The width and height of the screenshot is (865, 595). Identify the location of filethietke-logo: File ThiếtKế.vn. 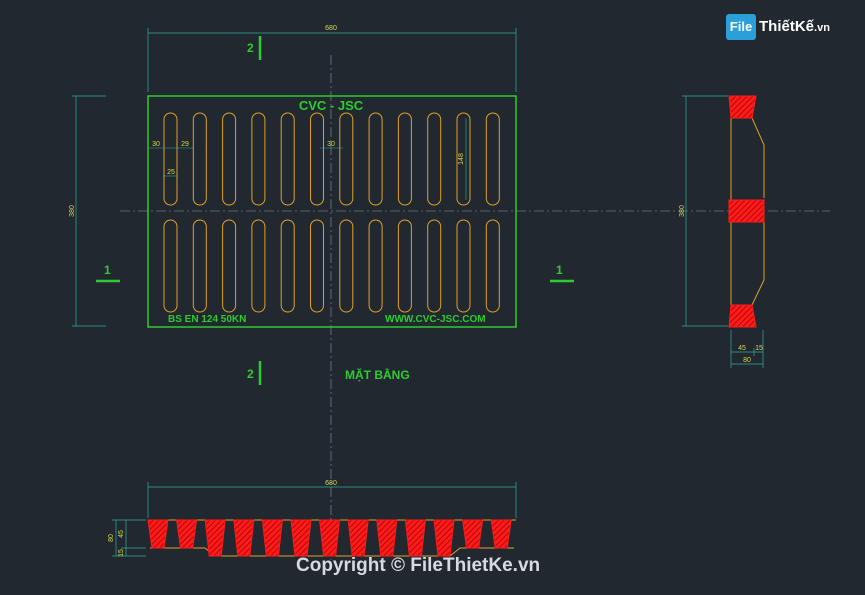
(792, 26).